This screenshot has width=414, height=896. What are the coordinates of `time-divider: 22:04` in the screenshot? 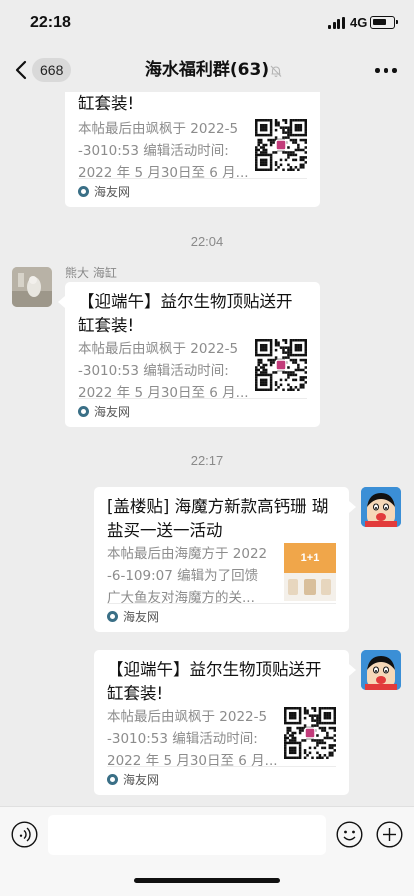 It's located at (207, 241).